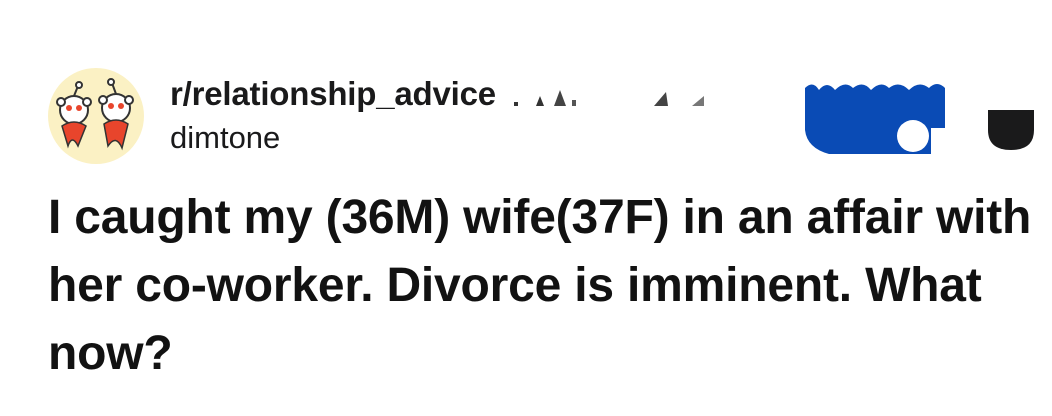 Image resolution: width=1052 pixels, height=416 pixels. I want to click on redaction-artifact-icon, so click(609, 98).